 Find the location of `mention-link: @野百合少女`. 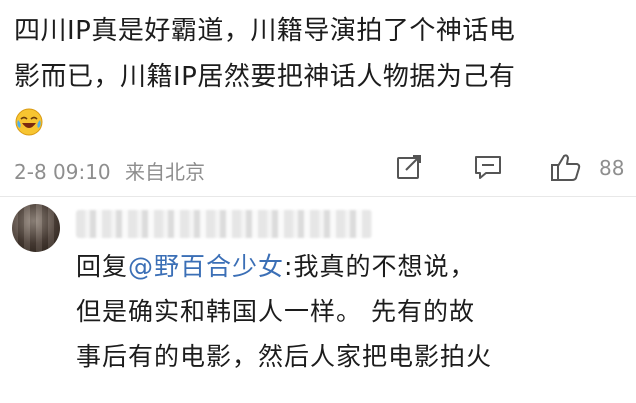

mention-link: @野百合少女 is located at coordinates (206, 266).